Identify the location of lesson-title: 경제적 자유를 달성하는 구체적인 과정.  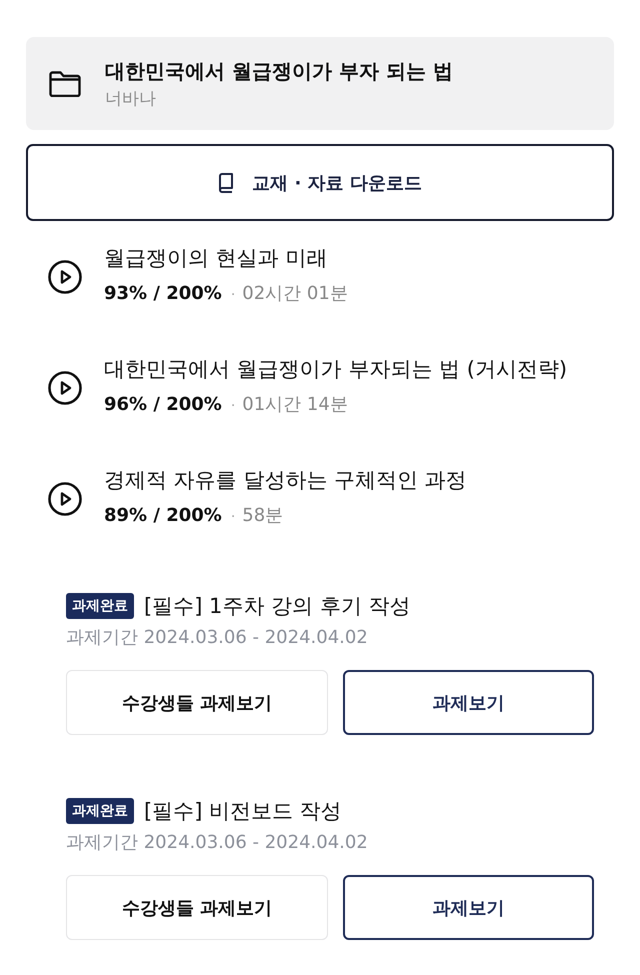
(285, 480).